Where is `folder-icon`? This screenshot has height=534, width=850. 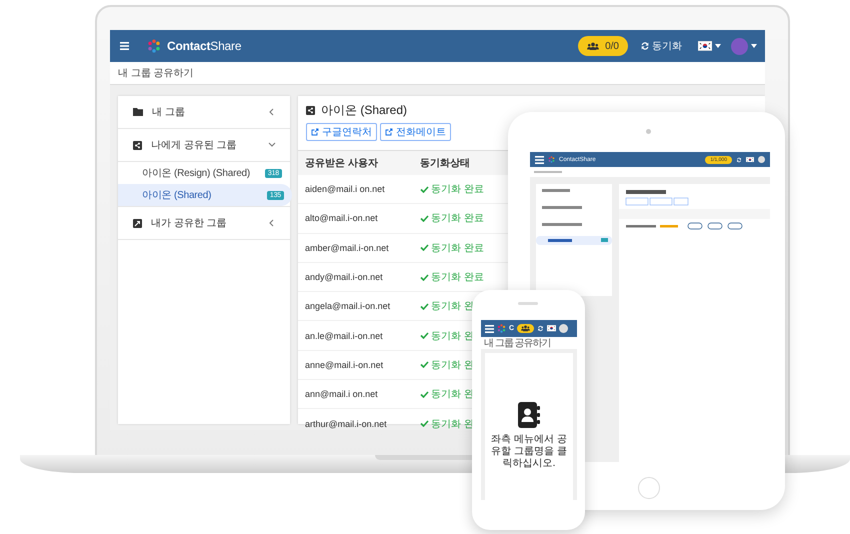 folder-icon is located at coordinates (138, 112).